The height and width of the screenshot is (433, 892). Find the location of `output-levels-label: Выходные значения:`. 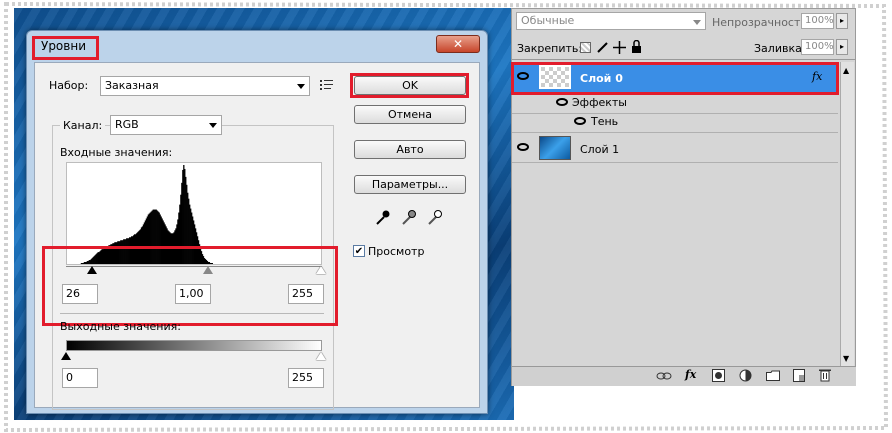

output-levels-label: Выходные значения: is located at coordinates (120, 326).